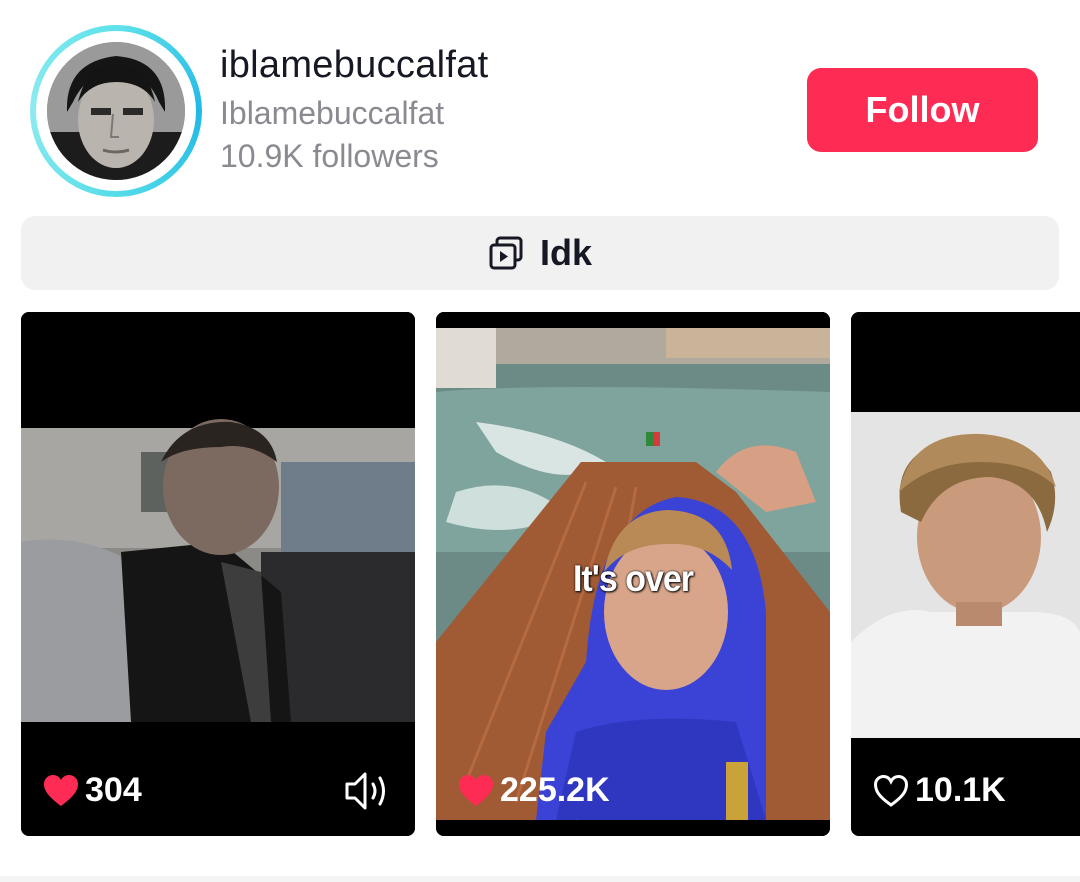 The width and height of the screenshot is (1080, 882). What do you see at coordinates (633, 579) in the screenshot?
I see `video-caption-overlay: It's over` at bounding box center [633, 579].